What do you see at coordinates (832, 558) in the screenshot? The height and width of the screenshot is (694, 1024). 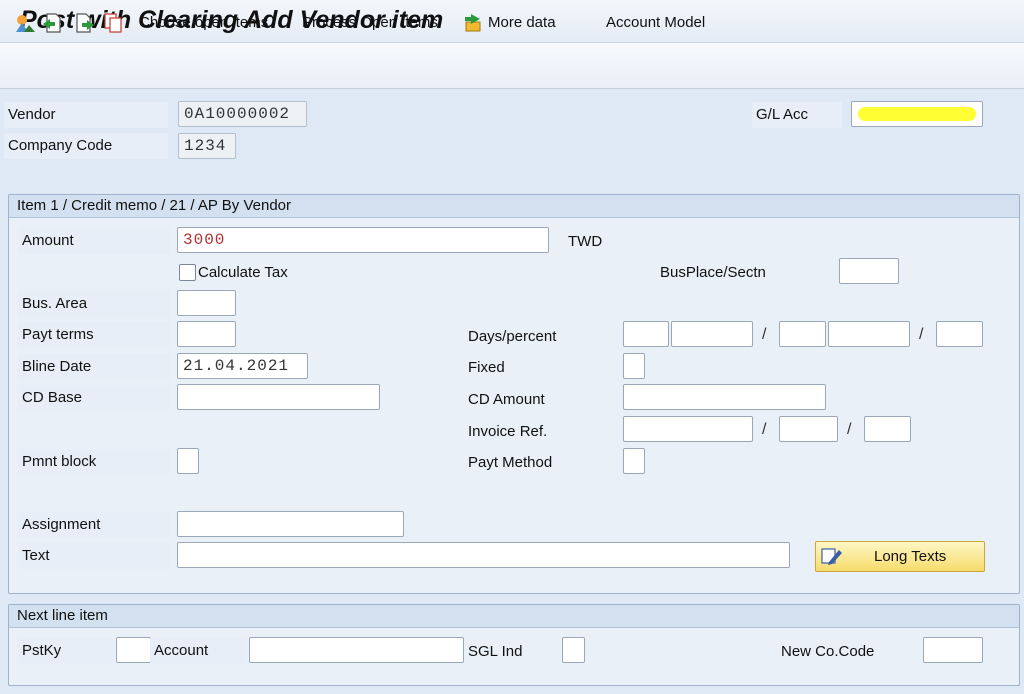 I see `edit-pencil-icon` at bounding box center [832, 558].